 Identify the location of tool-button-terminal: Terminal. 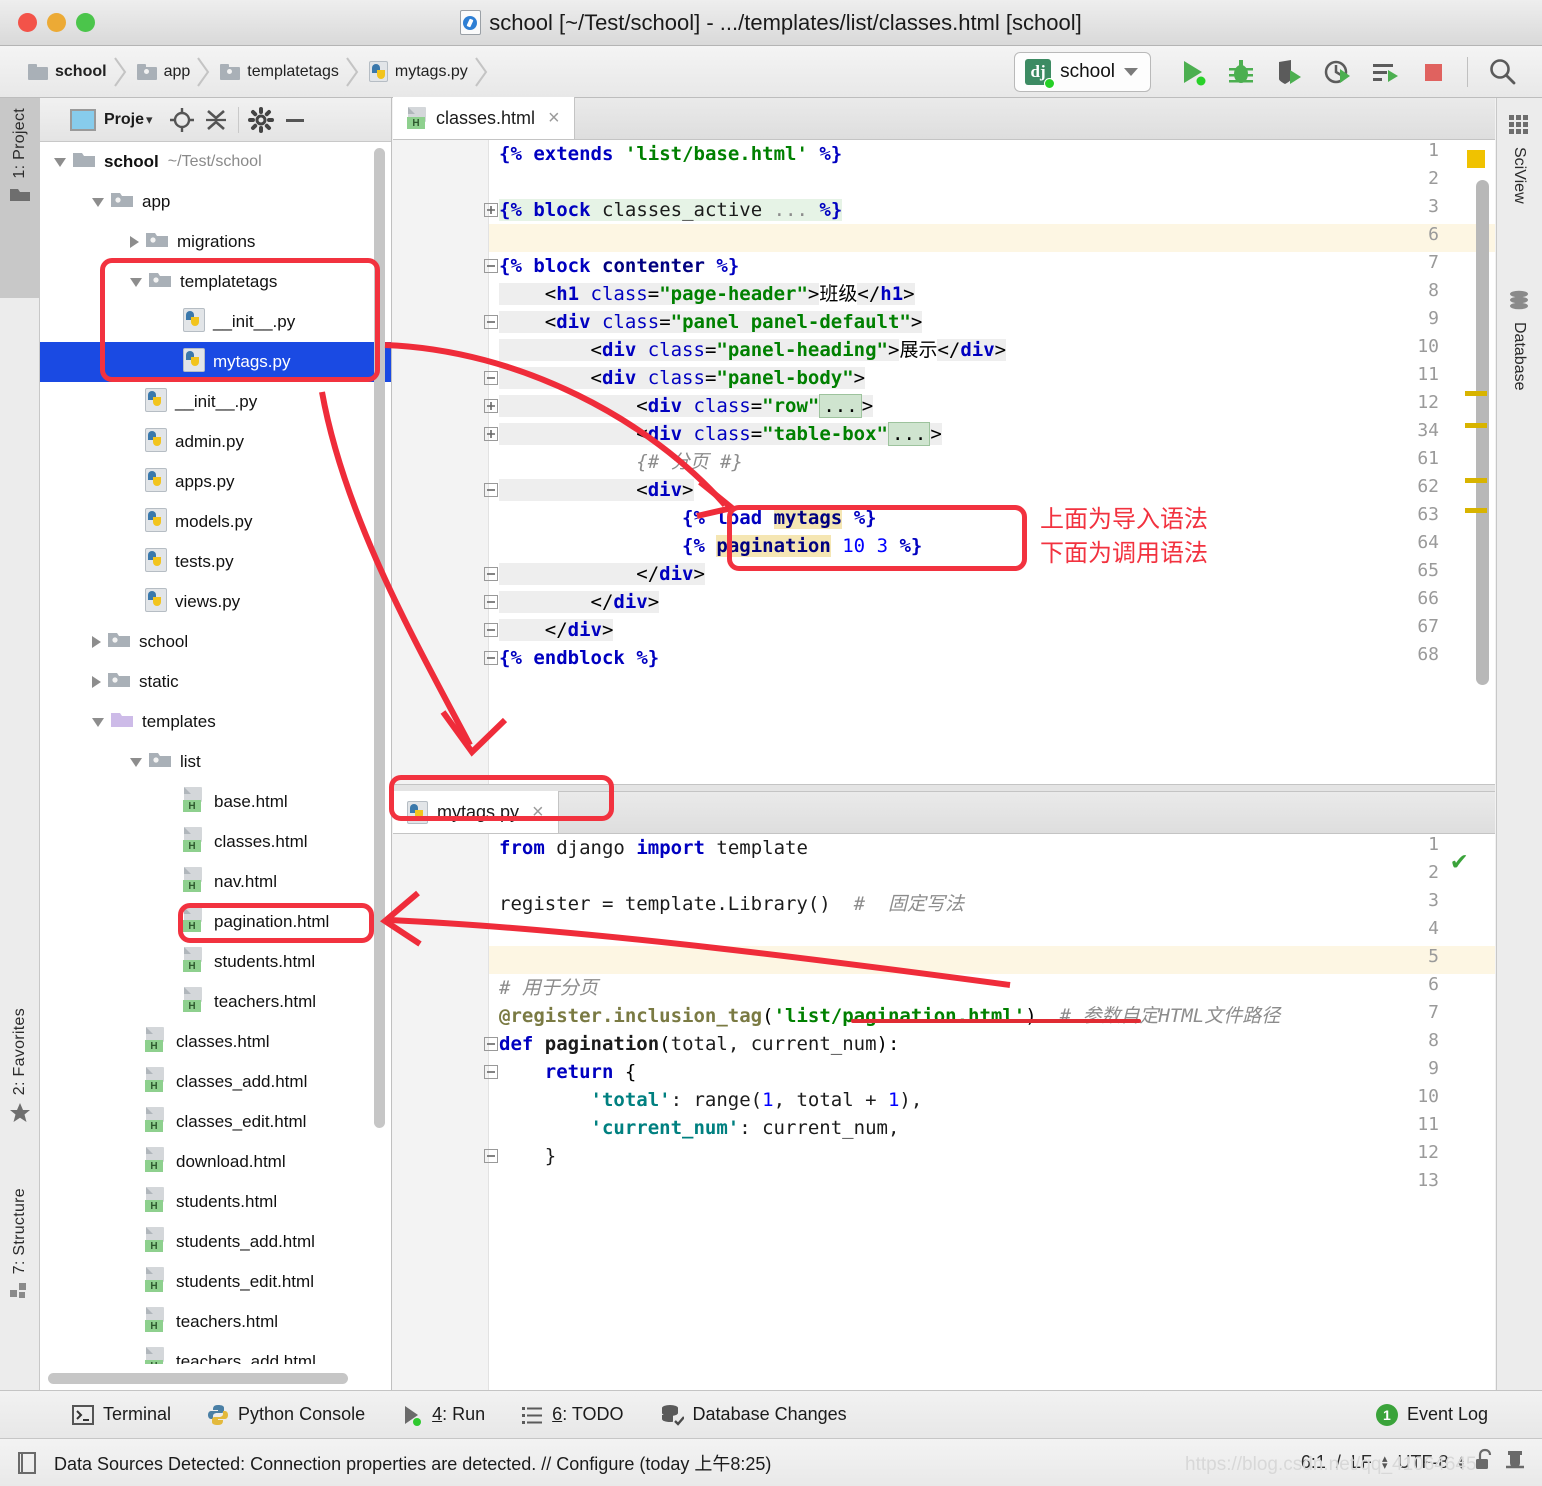
(121, 1415).